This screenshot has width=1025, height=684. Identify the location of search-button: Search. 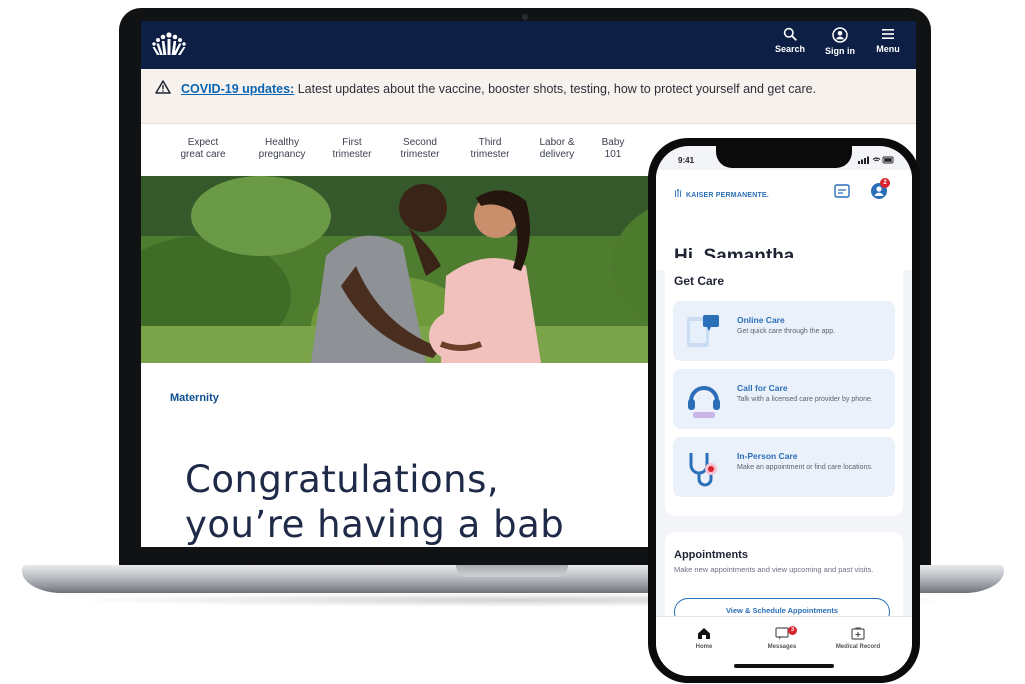
(790, 45).